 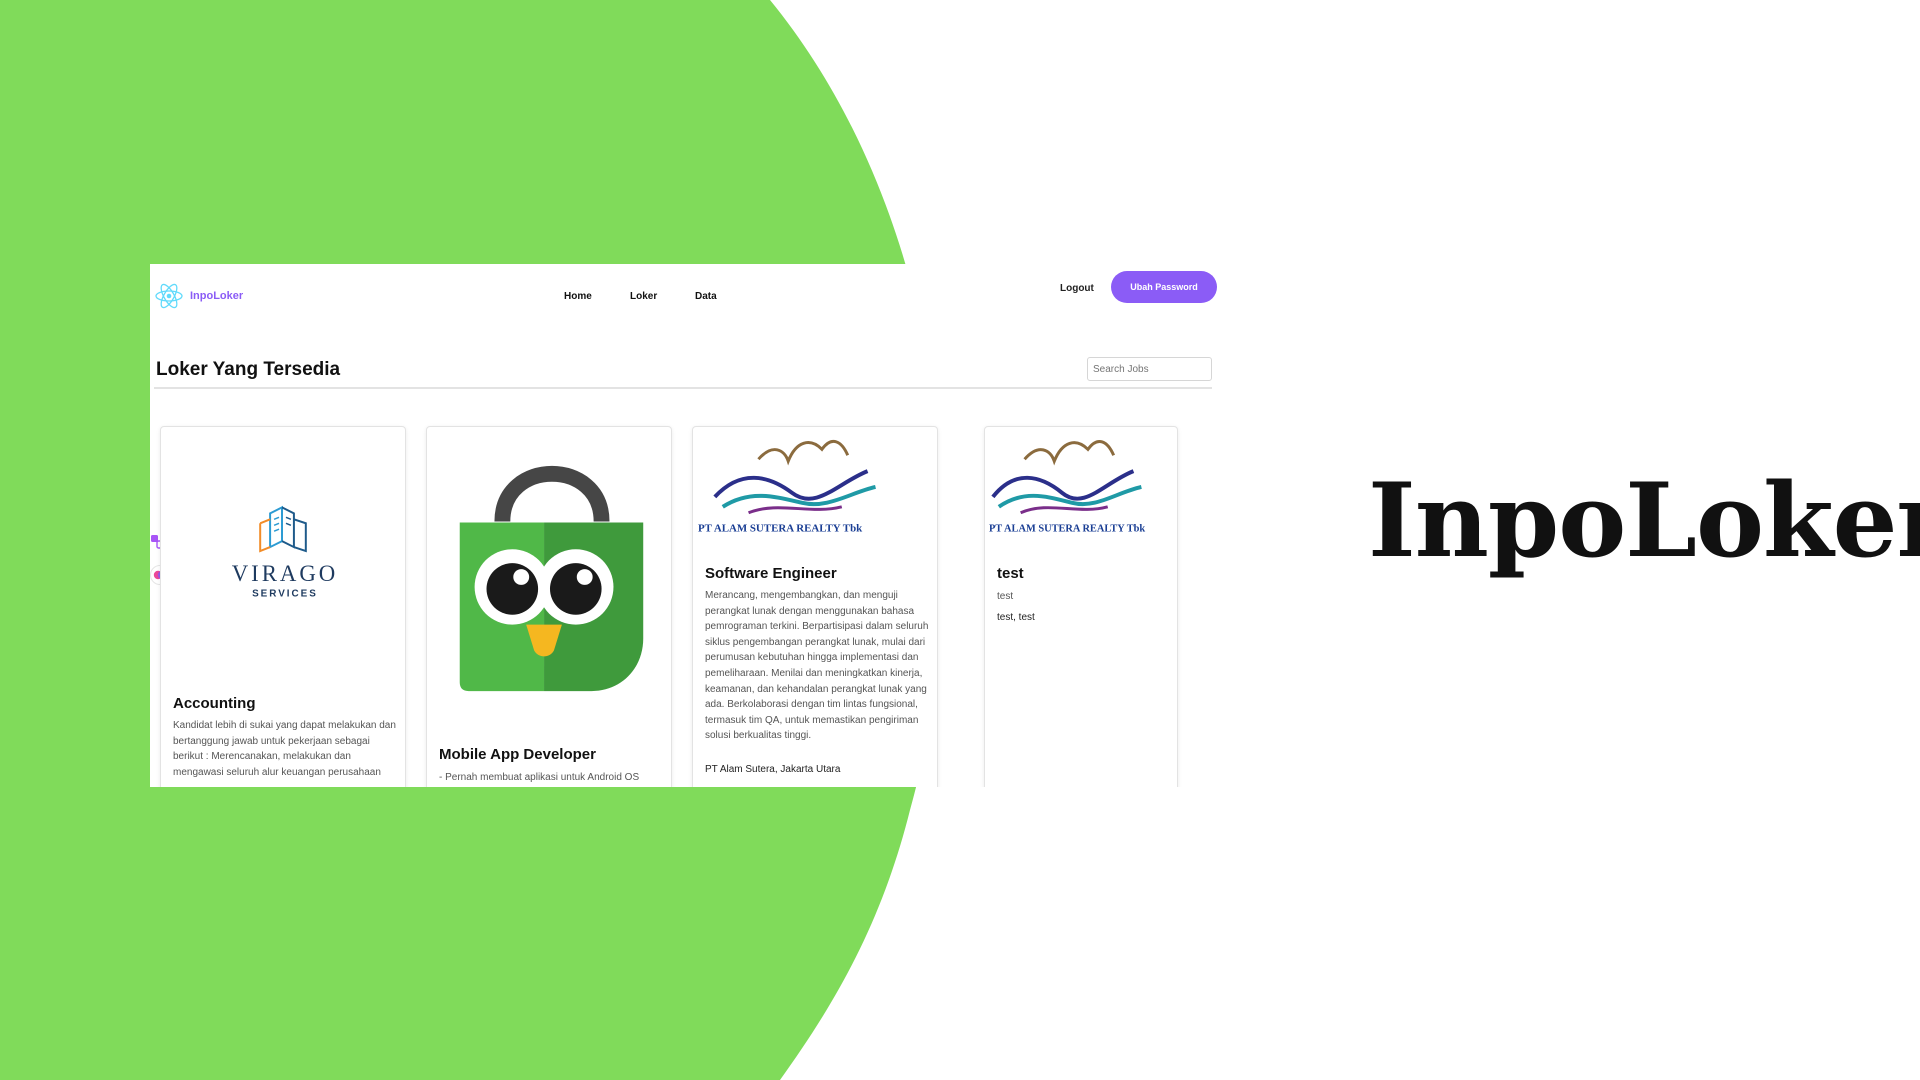 I want to click on nav-data: Data, so click(x=706, y=296).